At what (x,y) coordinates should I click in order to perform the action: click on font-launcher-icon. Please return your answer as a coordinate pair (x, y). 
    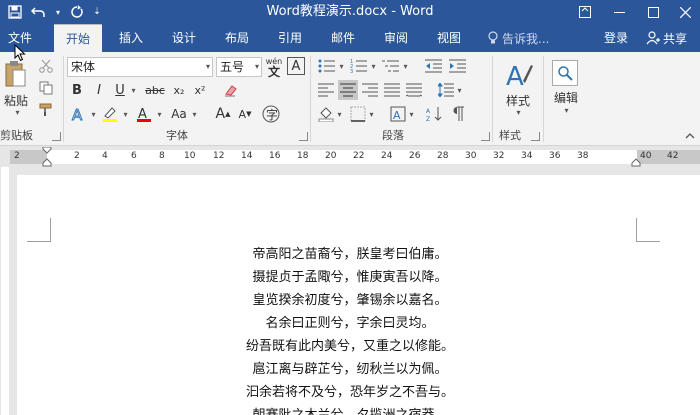
    Looking at the image, I should click on (303, 136).